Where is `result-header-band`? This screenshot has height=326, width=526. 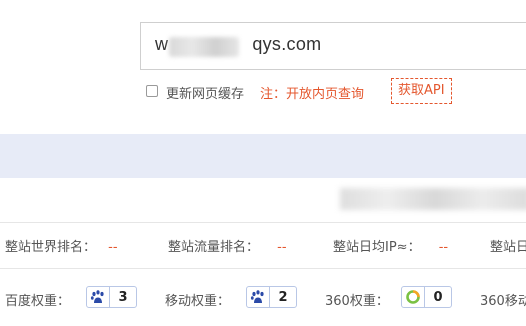
result-header-band is located at coordinates (263, 156).